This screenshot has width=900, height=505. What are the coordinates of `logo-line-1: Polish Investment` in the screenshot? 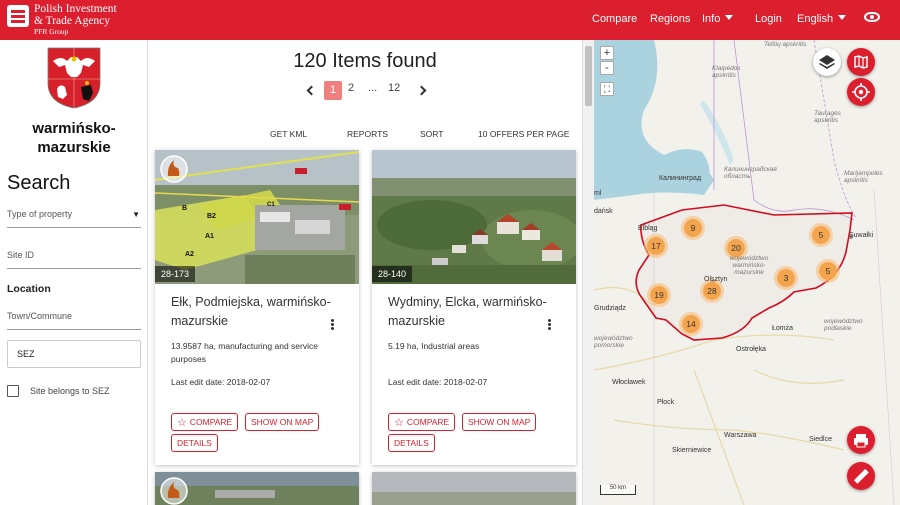 It's located at (75, 9).